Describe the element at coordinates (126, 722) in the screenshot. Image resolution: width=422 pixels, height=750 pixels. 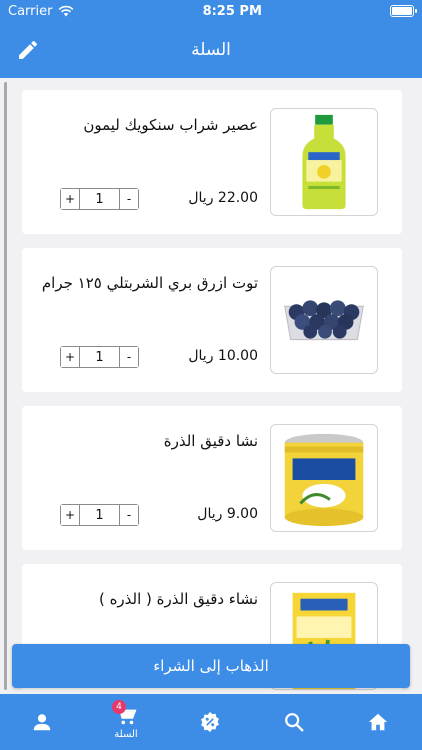
I see `tab-cart: السلة` at that location.